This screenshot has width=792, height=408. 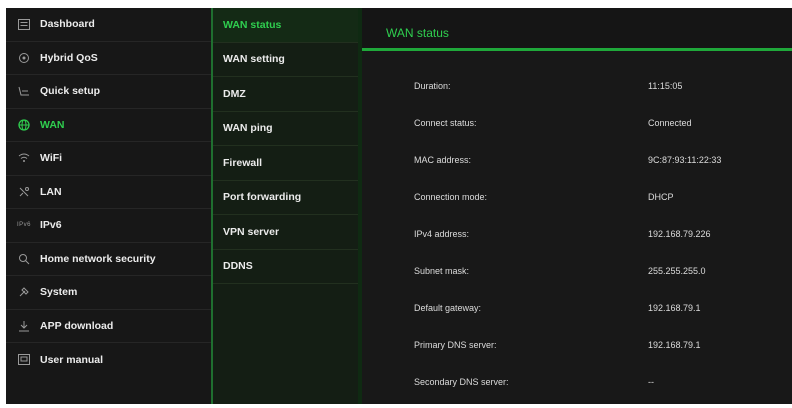 What do you see at coordinates (24, 58) in the screenshot?
I see `qos-icon` at bounding box center [24, 58].